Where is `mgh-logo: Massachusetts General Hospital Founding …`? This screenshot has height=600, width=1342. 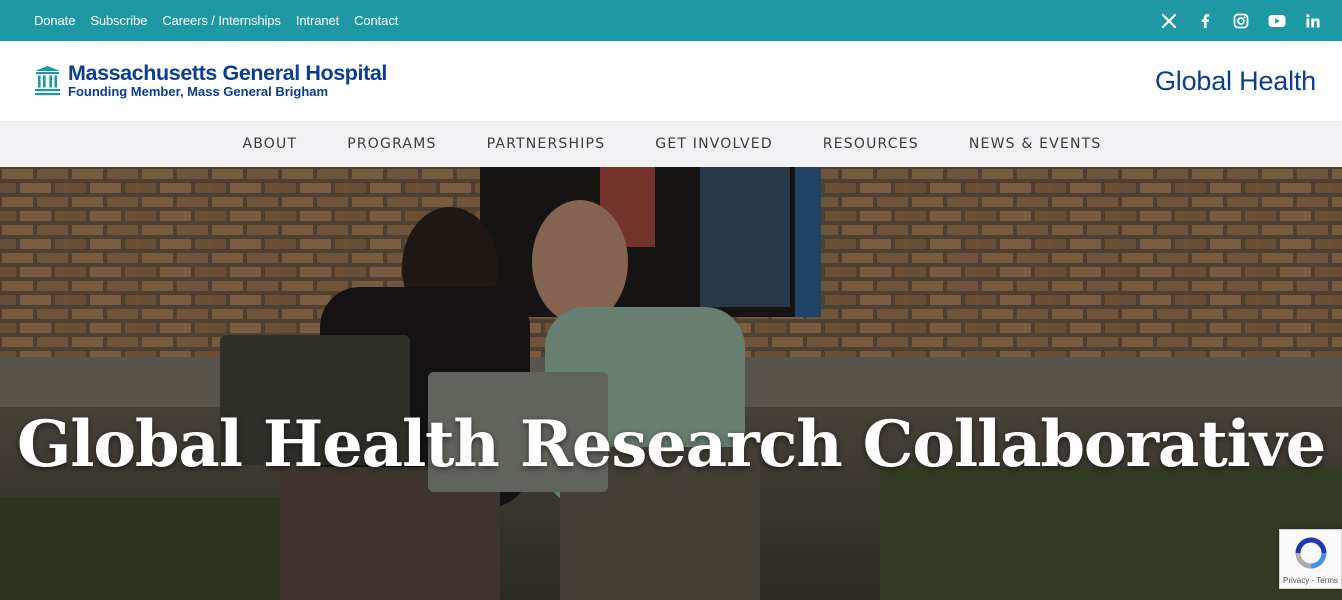
mgh-logo: Massachusetts General Hospital Founding … is located at coordinates (210, 81).